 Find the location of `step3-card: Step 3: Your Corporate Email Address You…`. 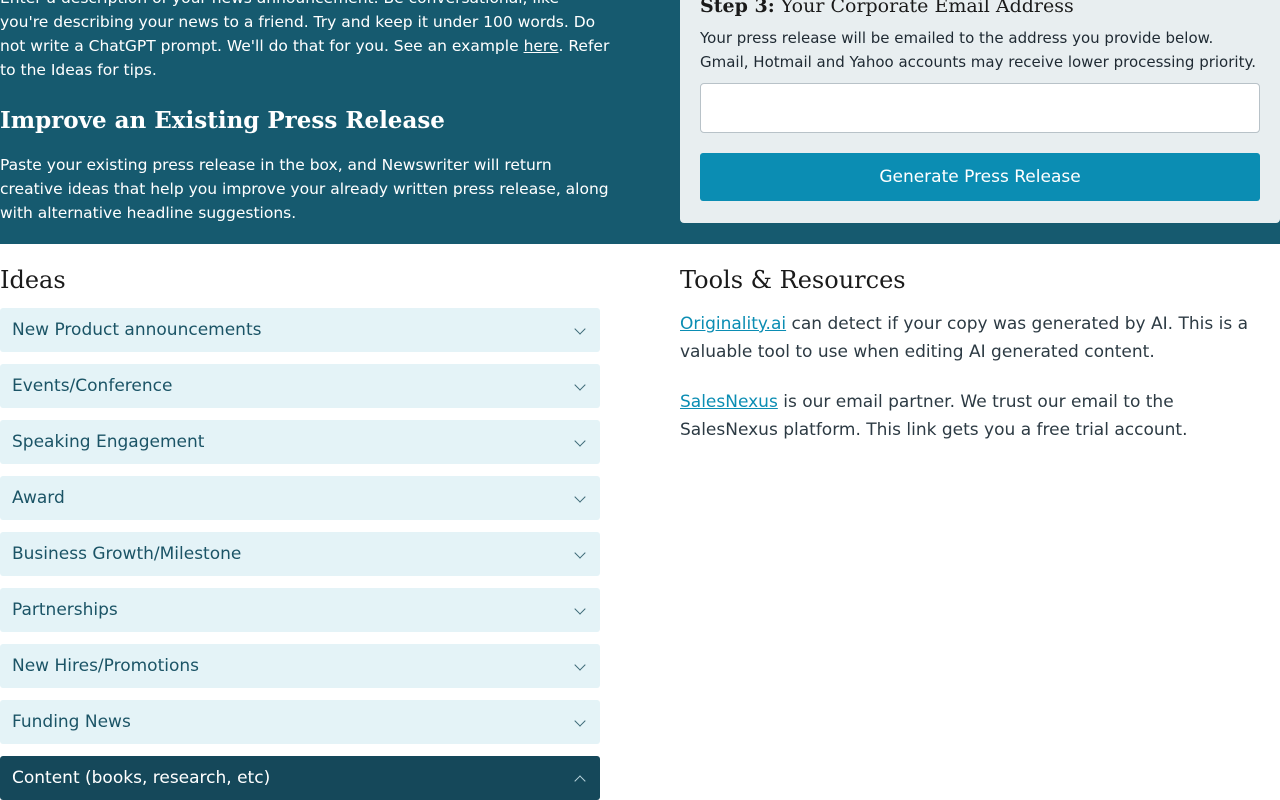

step3-card: Step 3: Your Corporate Email Address You… is located at coordinates (980, 111).